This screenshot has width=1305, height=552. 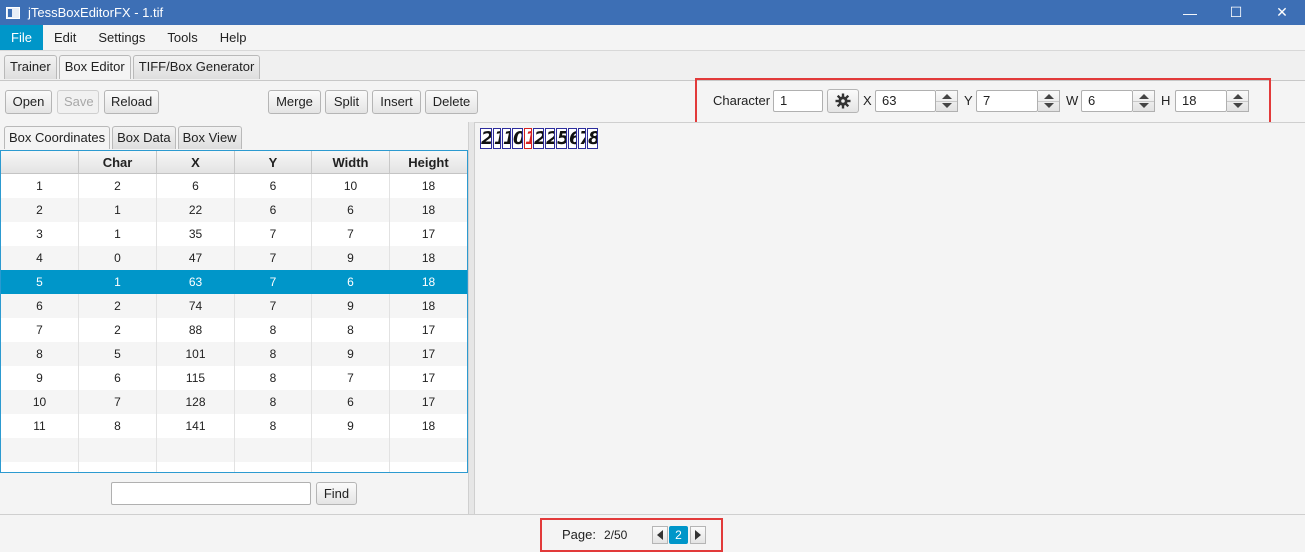 What do you see at coordinates (1049, 101) in the screenshot?
I see `y-spinner` at bounding box center [1049, 101].